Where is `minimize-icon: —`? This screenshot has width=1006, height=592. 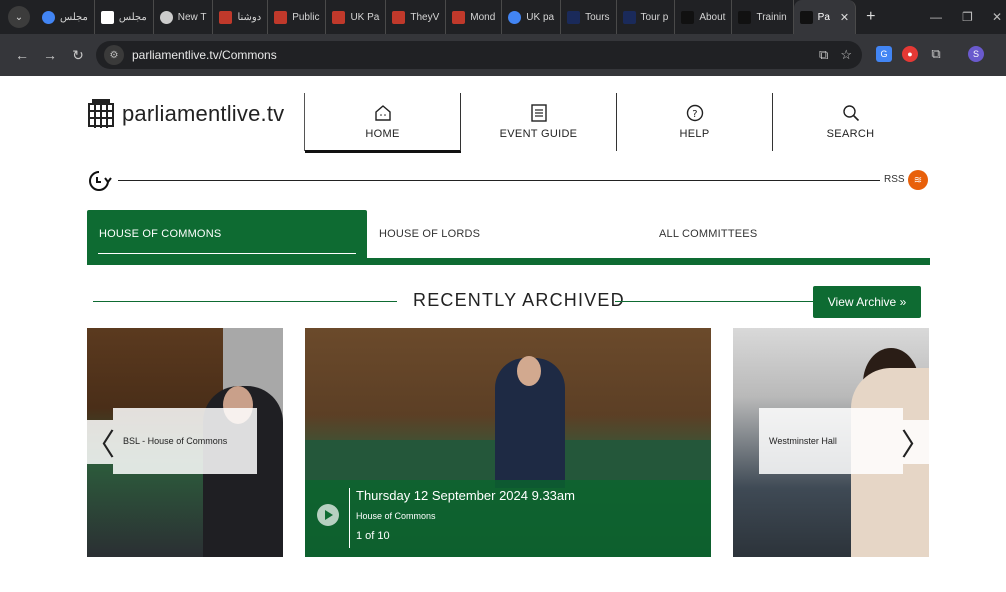 minimize-icon: — is located at coordinates (936, 17).